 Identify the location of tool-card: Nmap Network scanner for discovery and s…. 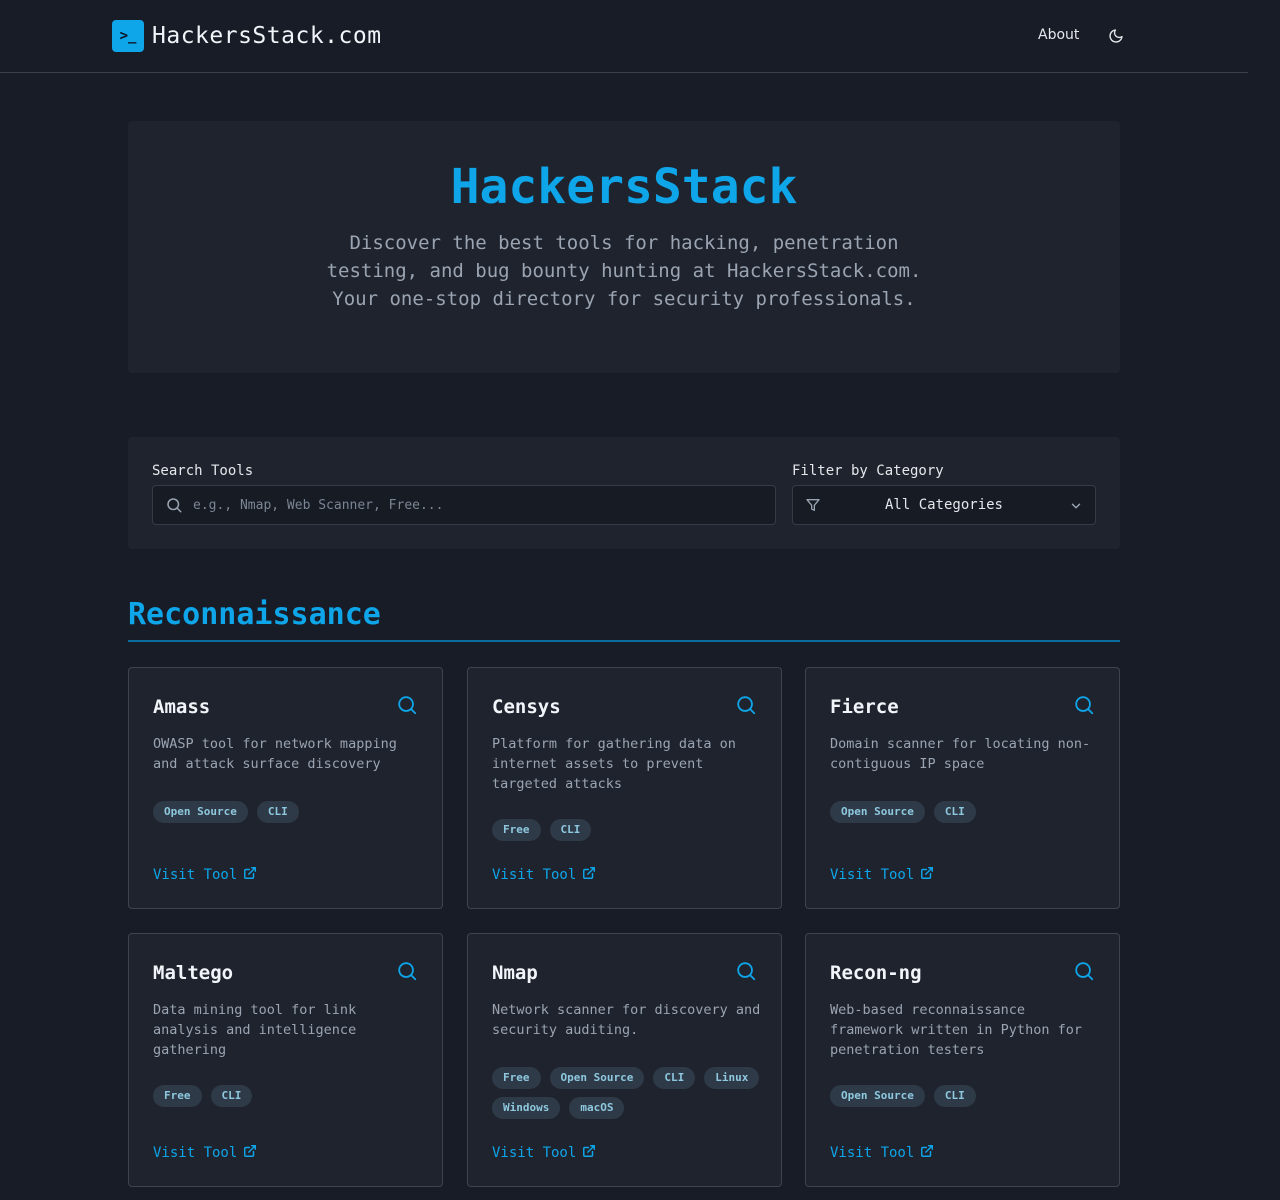
(624, 1060).